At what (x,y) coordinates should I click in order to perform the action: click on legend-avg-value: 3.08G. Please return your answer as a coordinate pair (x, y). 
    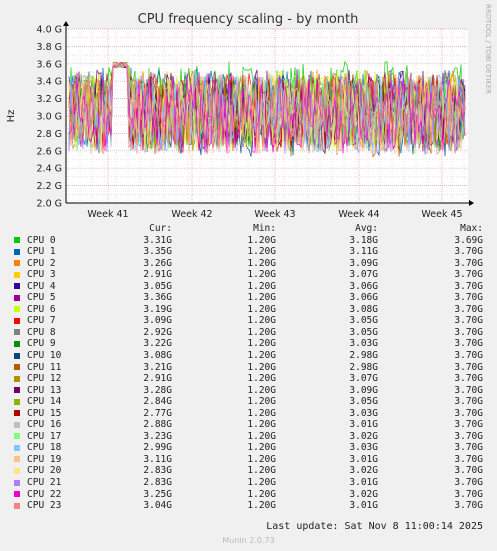
    Looking at the image, I should click on (363, 309).